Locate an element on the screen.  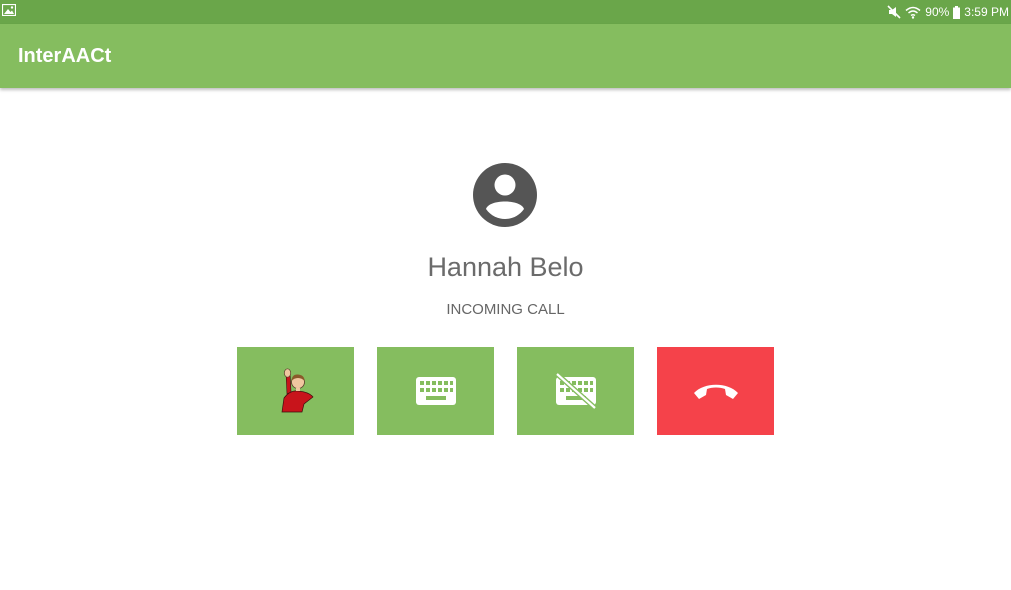
wave-greeting-button is located at coordinates (295, 391).